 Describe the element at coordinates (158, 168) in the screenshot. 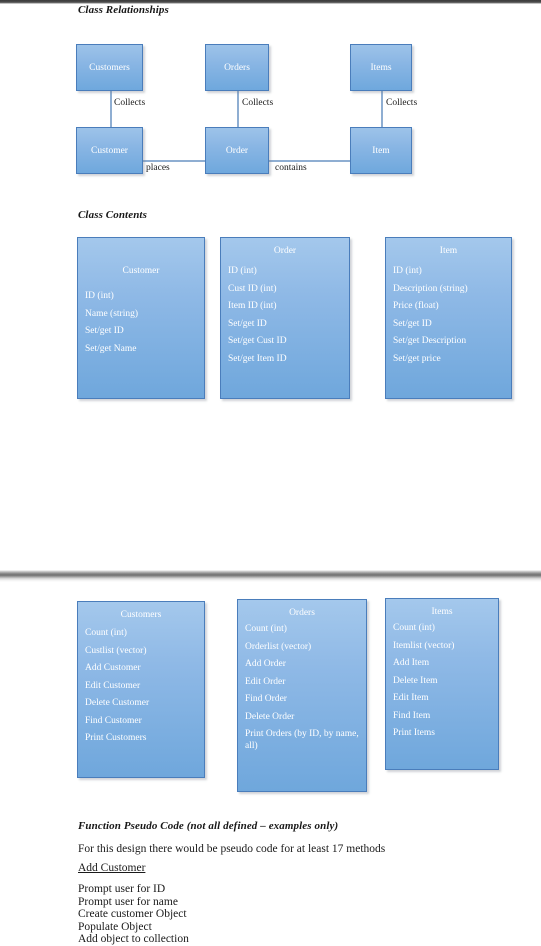

I see `connector-label-places: places` at that location.